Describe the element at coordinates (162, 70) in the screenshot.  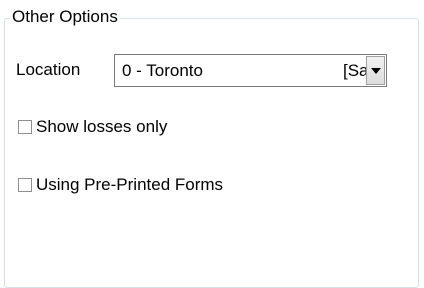
I see `location-selected-value: 0 - Toronto` at that location.